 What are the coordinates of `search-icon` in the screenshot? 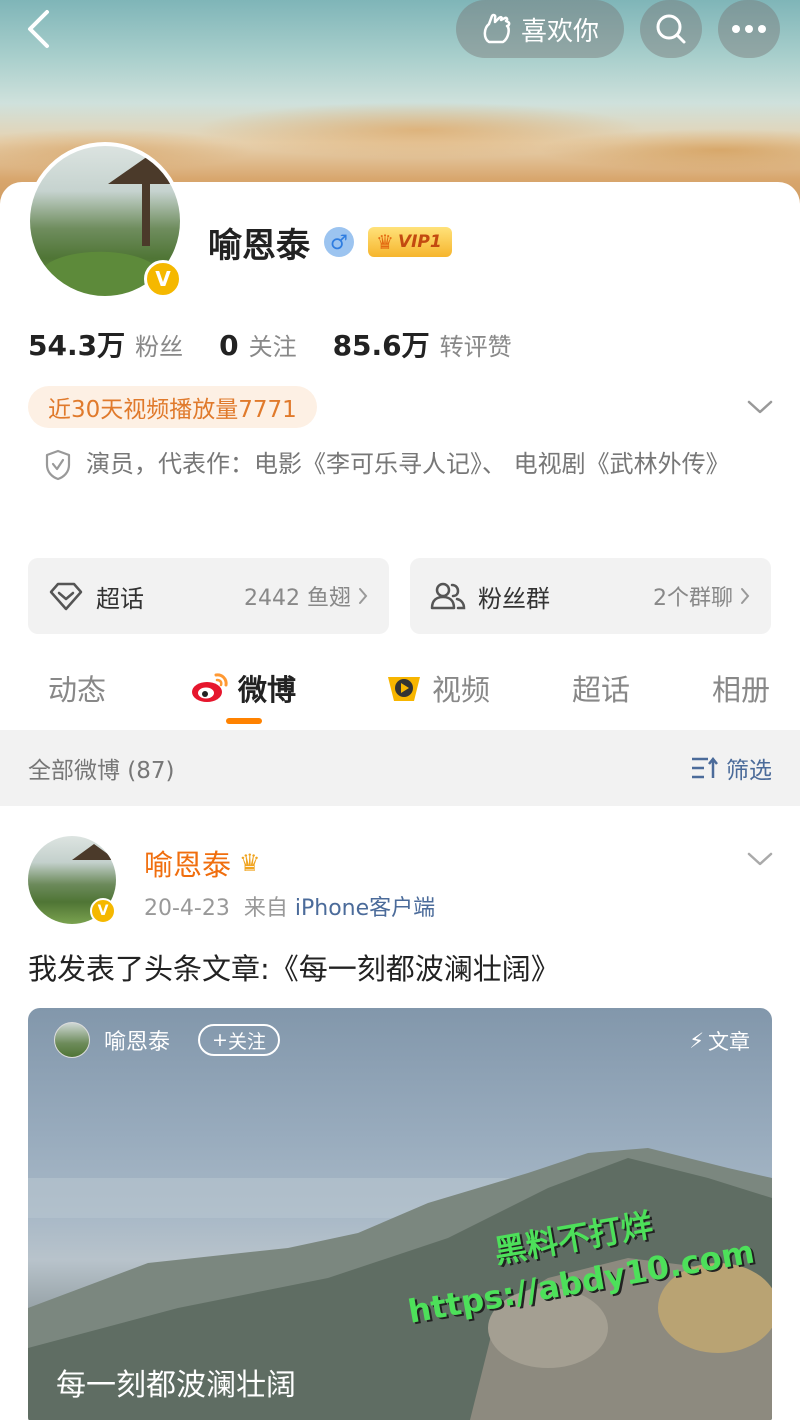 It's located at (671, 29).